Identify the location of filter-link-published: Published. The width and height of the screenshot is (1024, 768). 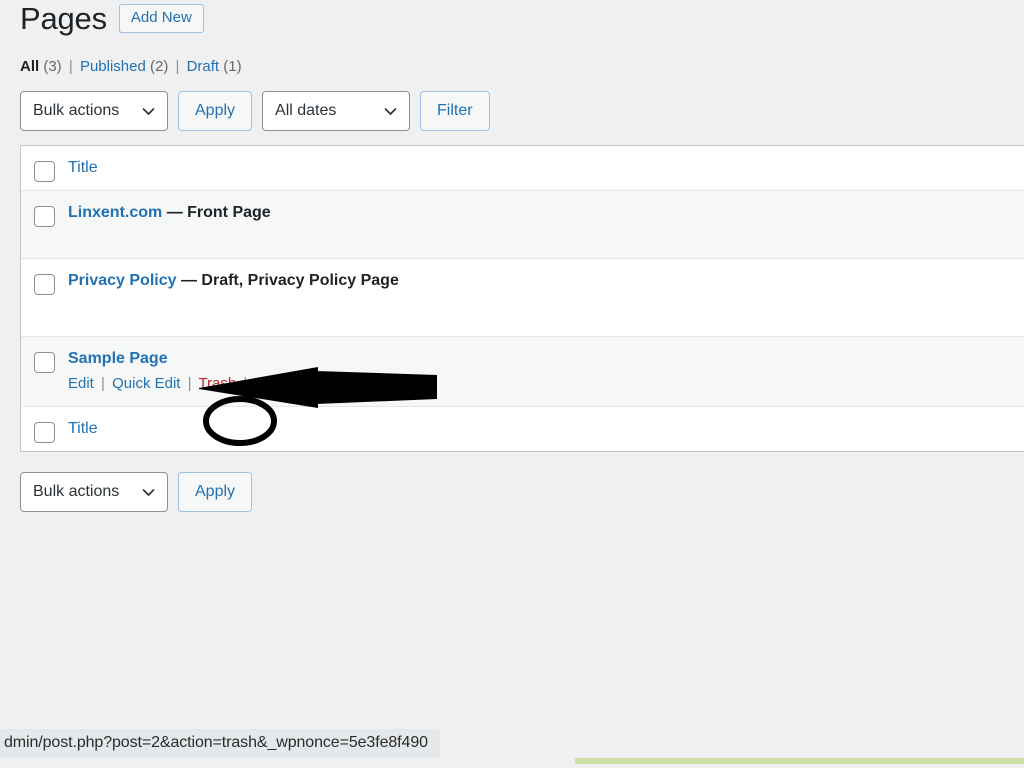
(113, 66).